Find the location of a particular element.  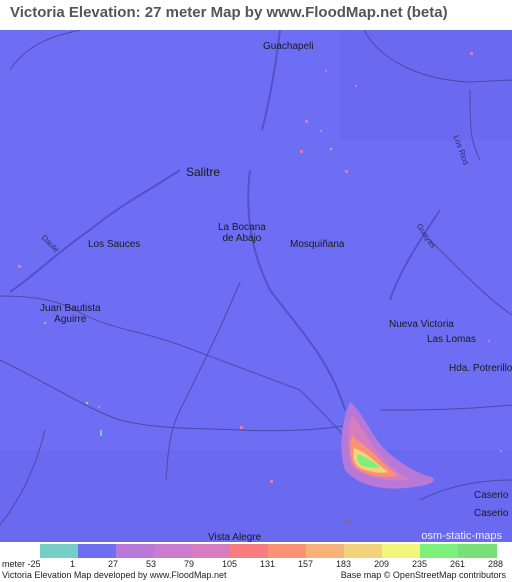

legend-tick-label: 1 is located at coordinates (73, 564).